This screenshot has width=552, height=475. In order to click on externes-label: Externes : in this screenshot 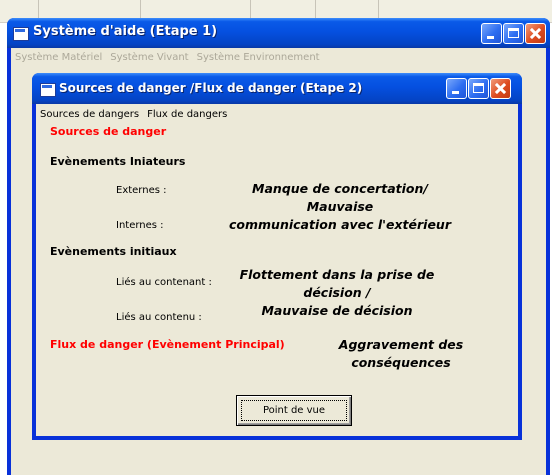, I will do `click(141, 190)`.